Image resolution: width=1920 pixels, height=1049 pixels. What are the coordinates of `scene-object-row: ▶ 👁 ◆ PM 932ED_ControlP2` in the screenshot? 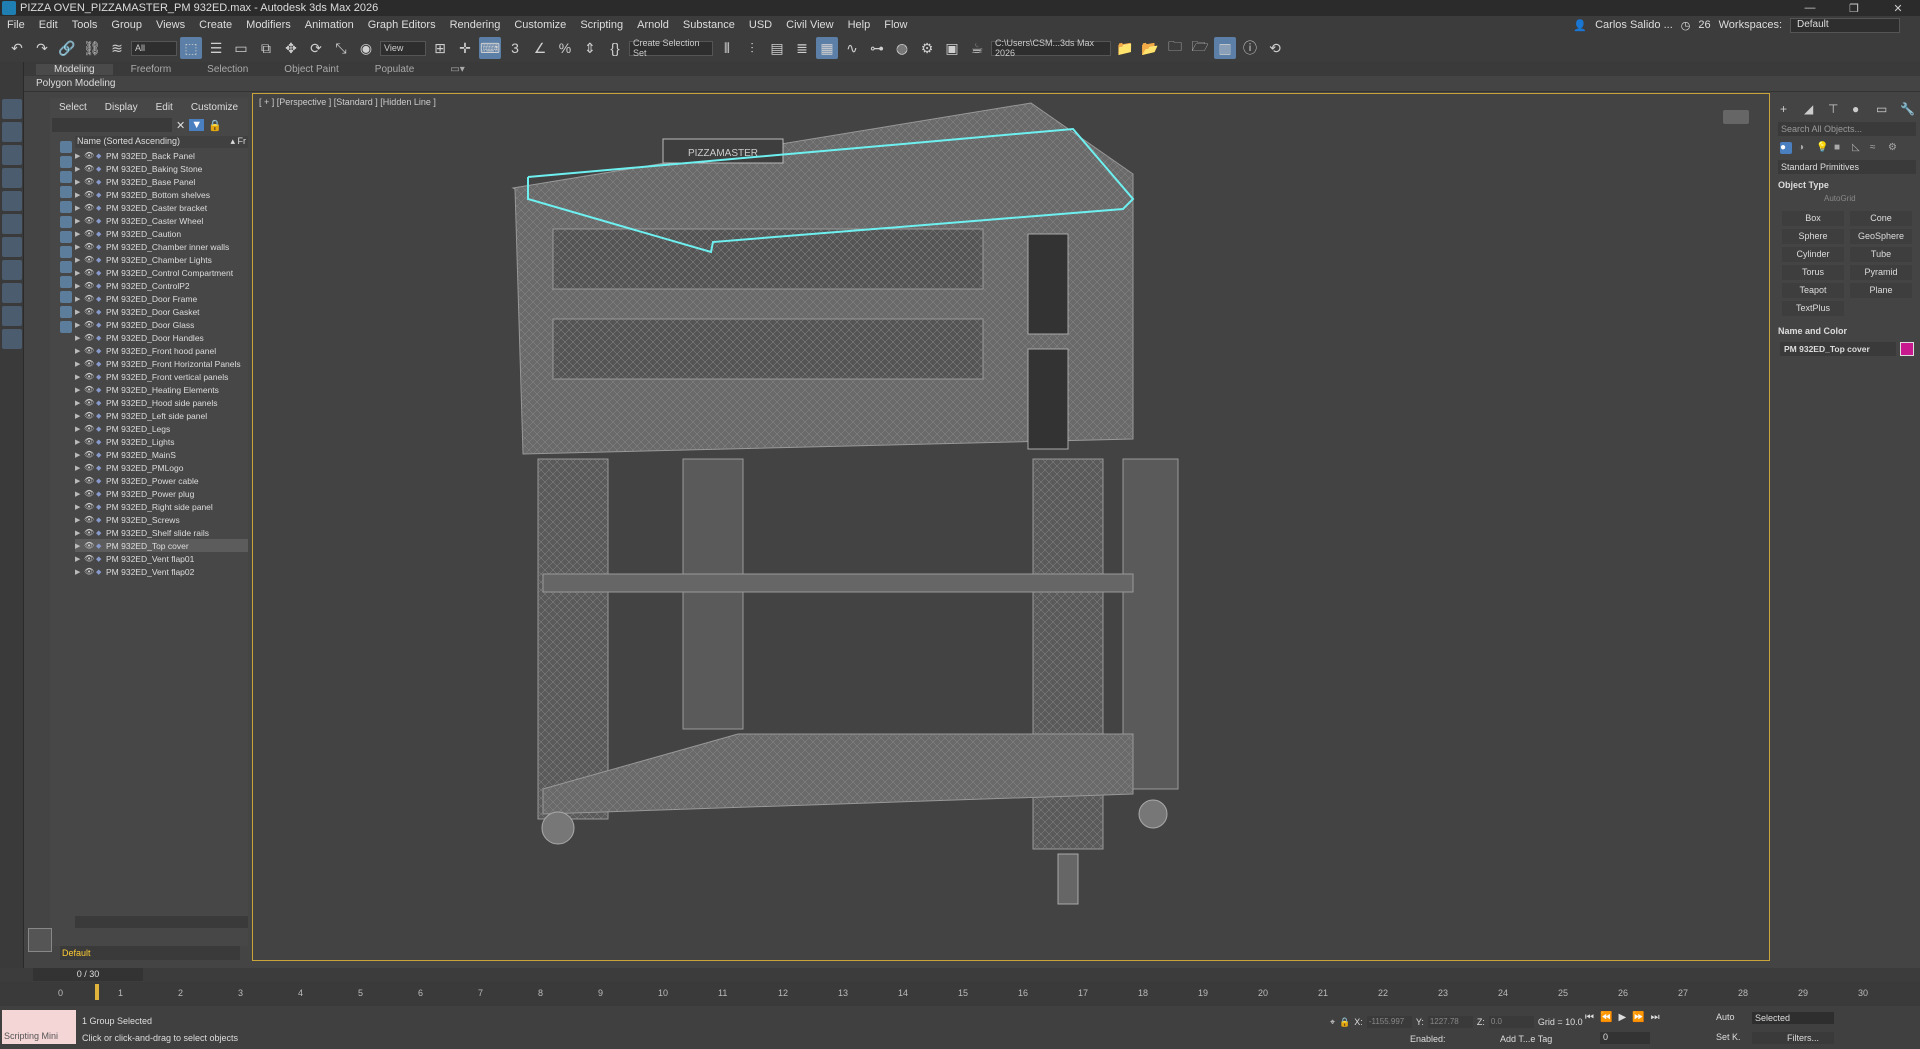 It's located at (161, 285).